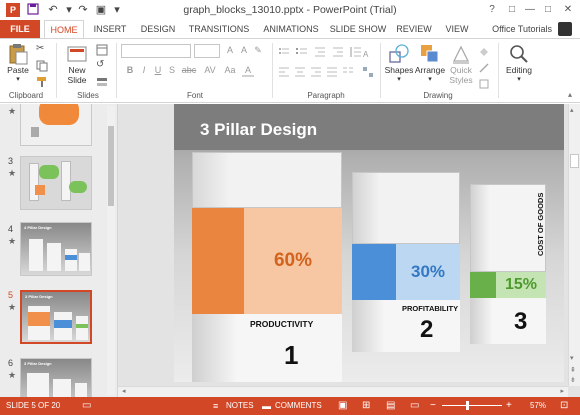 The image size is (580, 415). I want to click on tab-file: FILE, so click(20, 29).